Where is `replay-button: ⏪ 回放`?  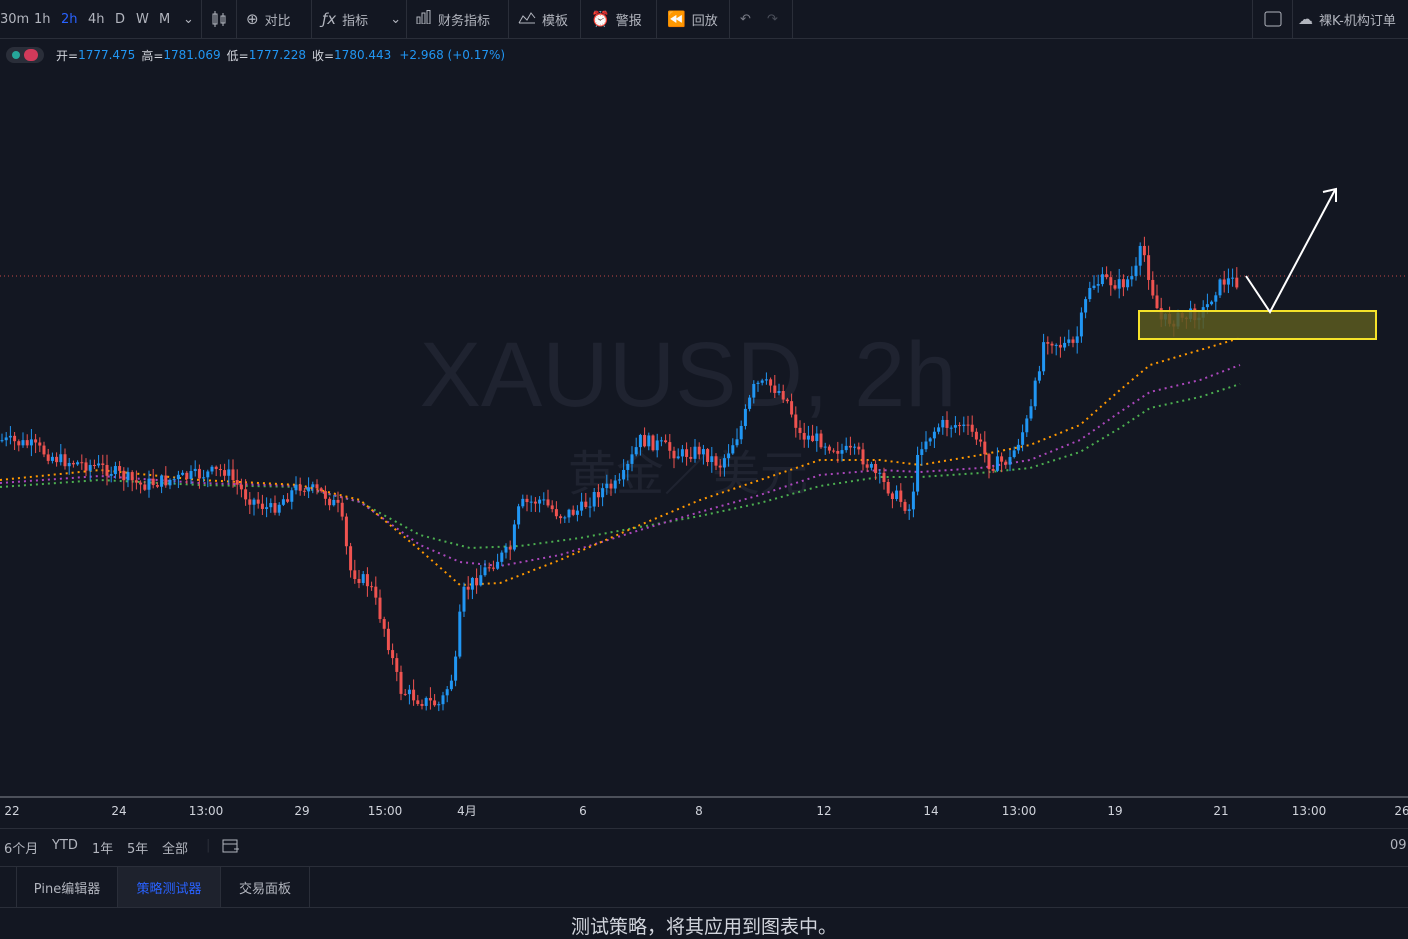
replay-button: ⏪ 回放 is located at coordinates (692, 19).